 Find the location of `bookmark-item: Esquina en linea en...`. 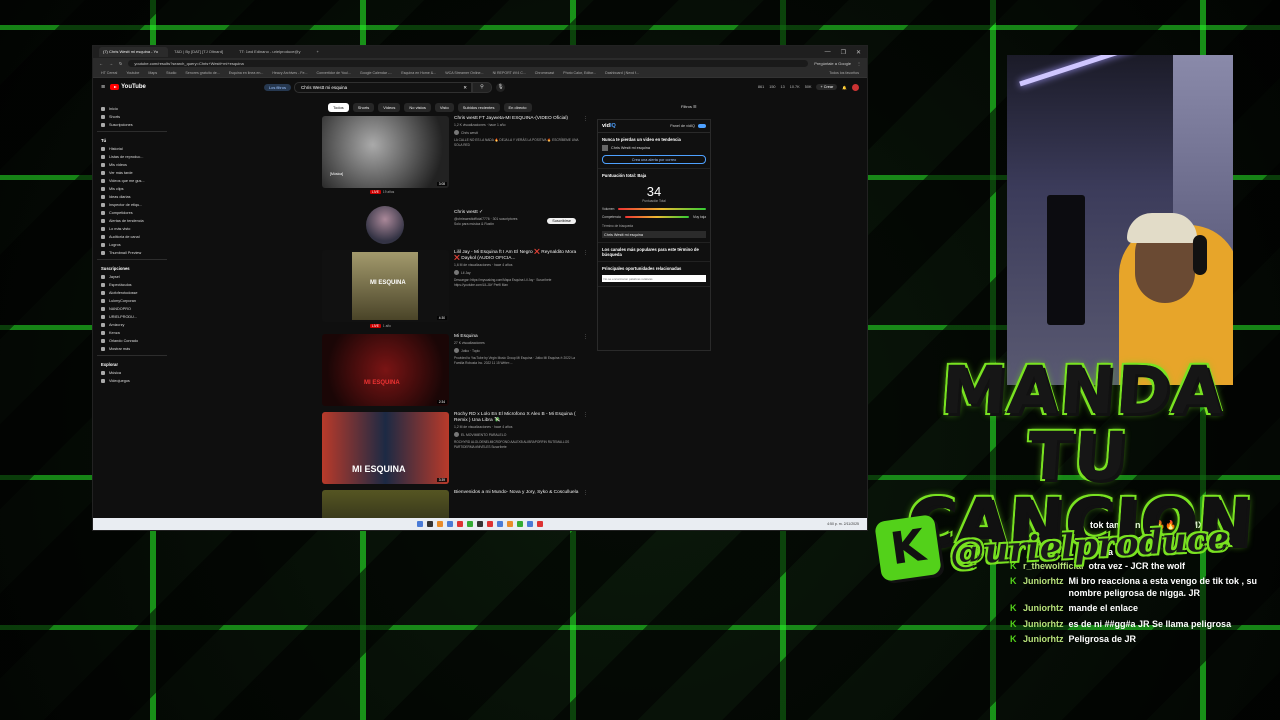

bookmark-item: Esquina en linea en... is located at coordinates (246, 73).